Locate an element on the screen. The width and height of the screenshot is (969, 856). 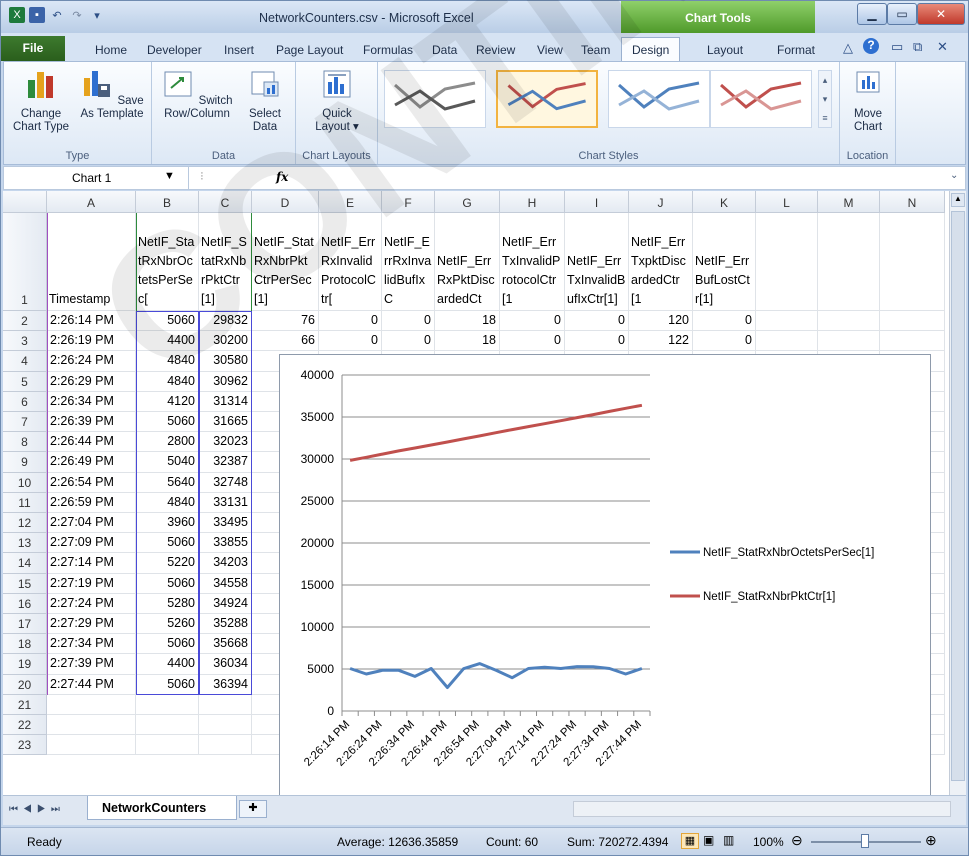
header-cell: NetIF_ErrTxInvalidBufIxCtr[1] is located at coordinates (597, 262).